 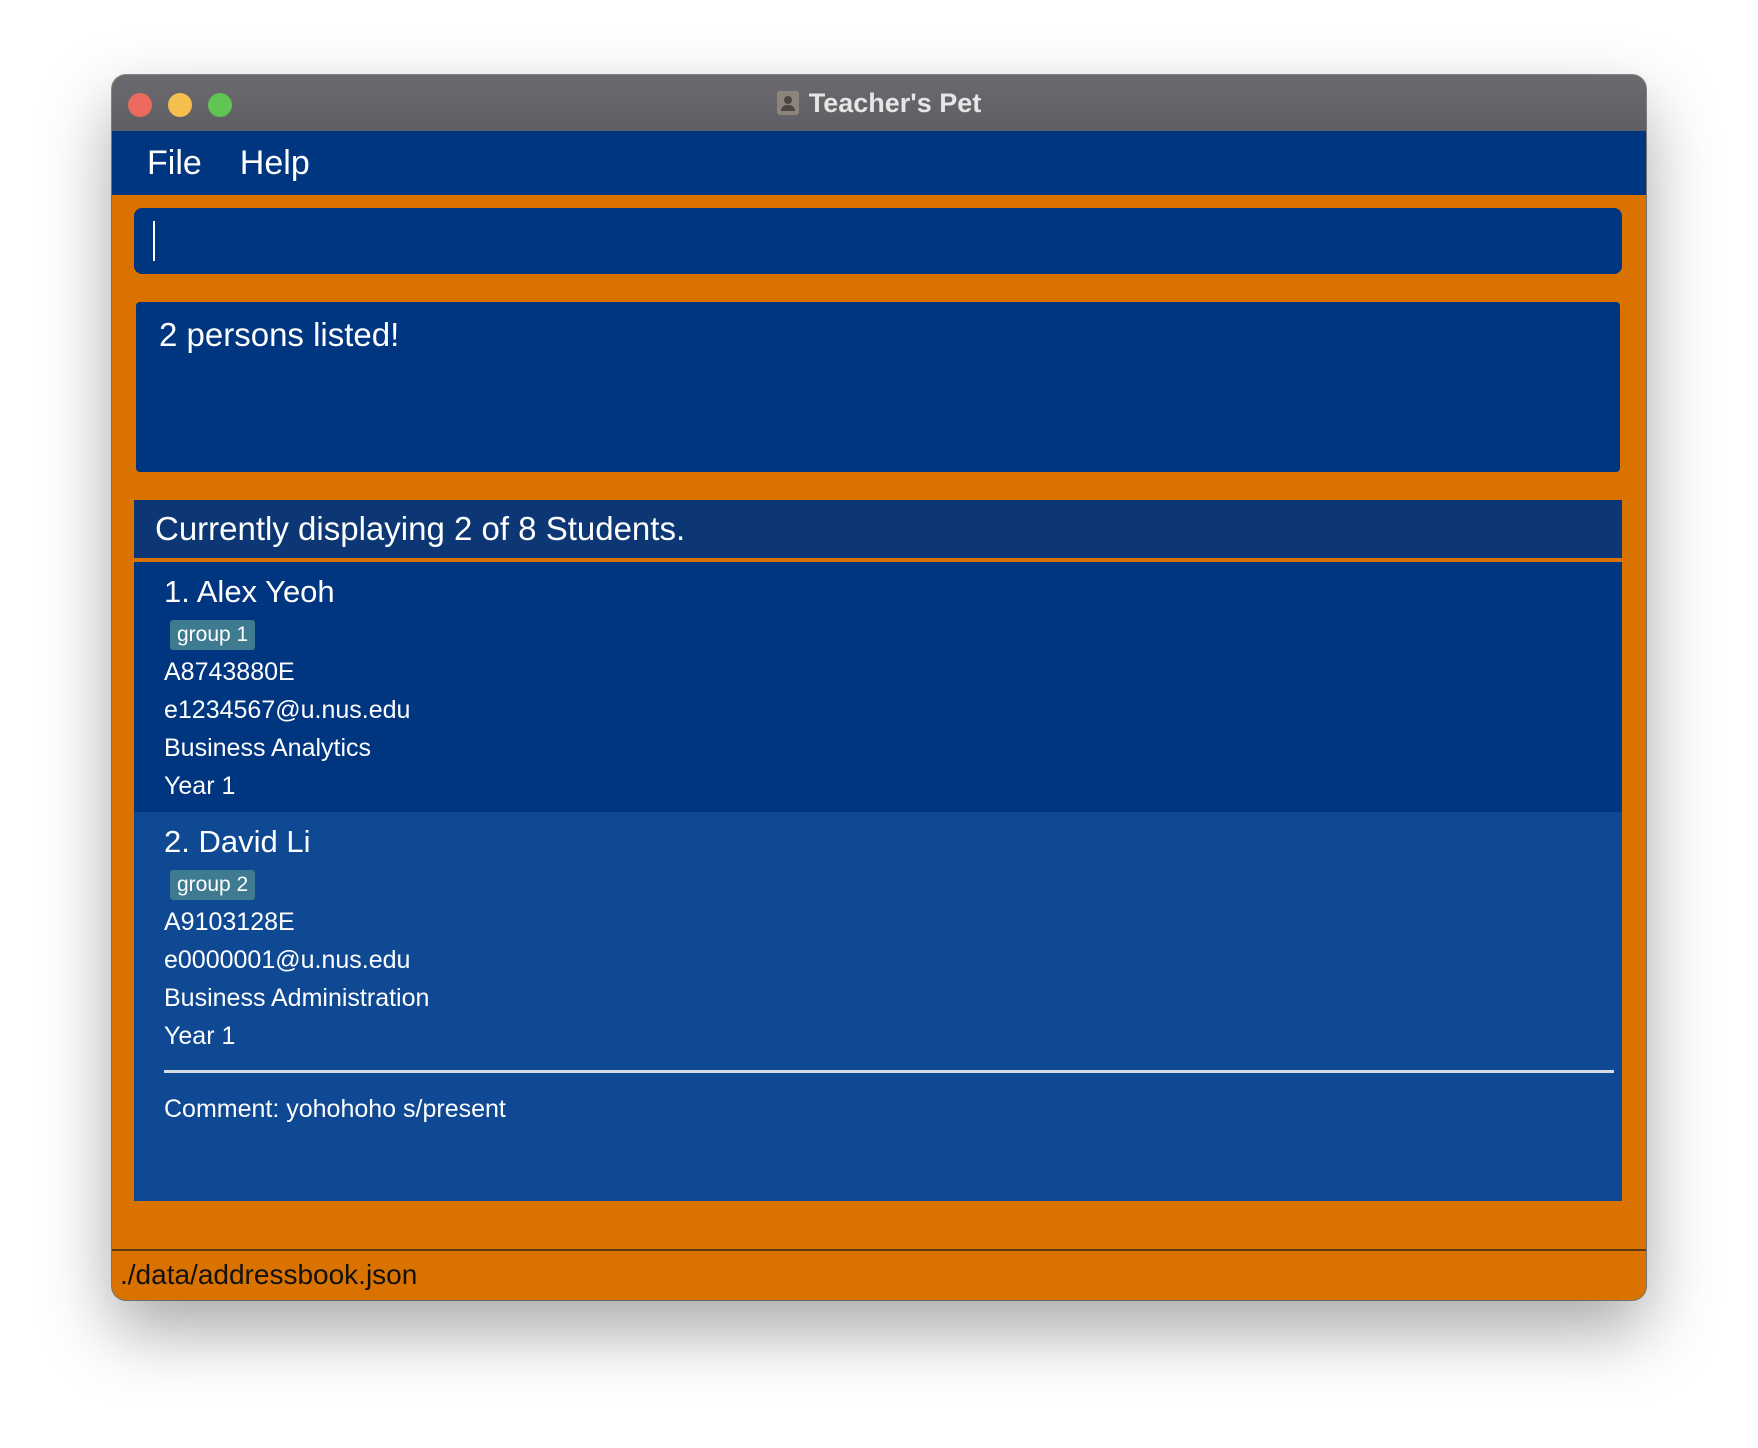 I want to click on student-comment: Comment: yohohoho s/present, so click(x=335, y=1109).